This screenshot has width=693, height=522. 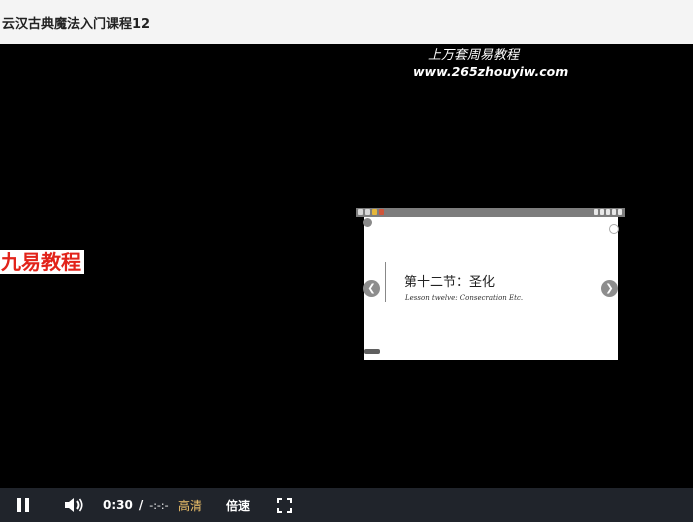 I want to click on watermark-left-label: 九易教程, so click(x=42, y=262).